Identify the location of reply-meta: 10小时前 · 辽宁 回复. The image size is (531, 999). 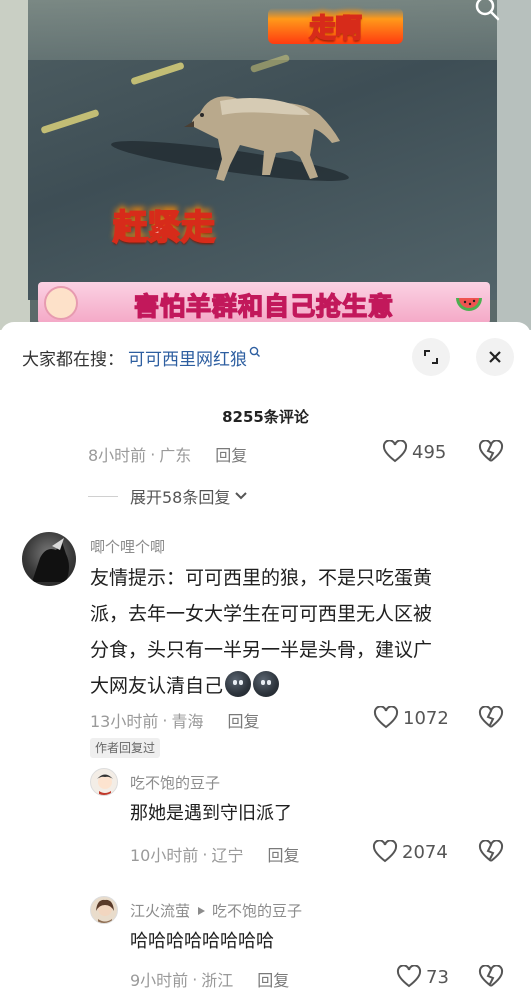
(215, 854).